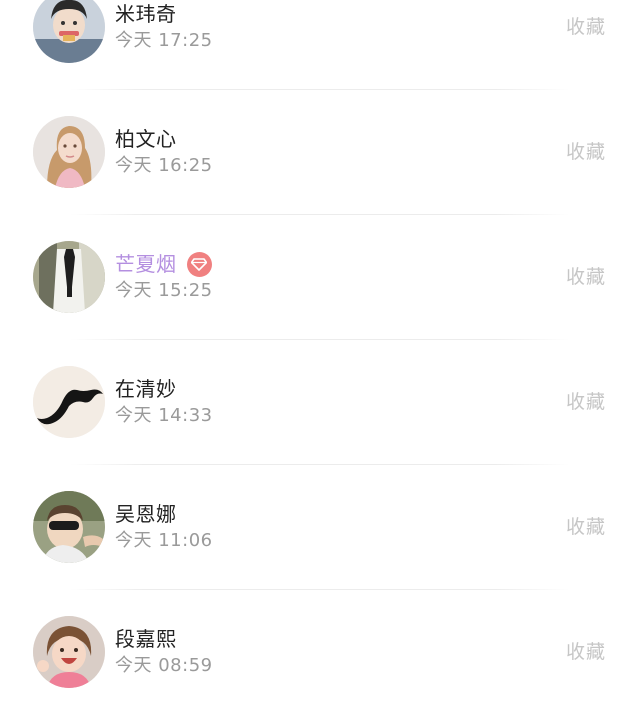 The width and height of the screenshot is (640, 715). I want to click on boy-avatar-icon, so click(69, 31).